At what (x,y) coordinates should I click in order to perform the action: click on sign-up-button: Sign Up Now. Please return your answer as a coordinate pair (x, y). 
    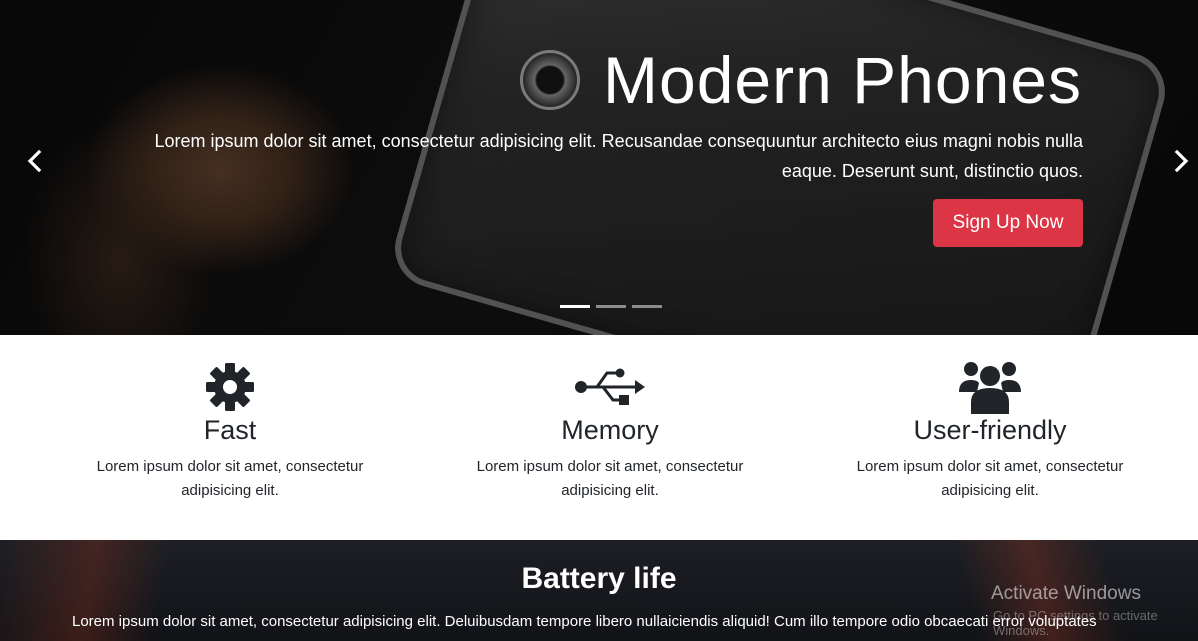
    Looking at the image, I should click on (1008, 223).